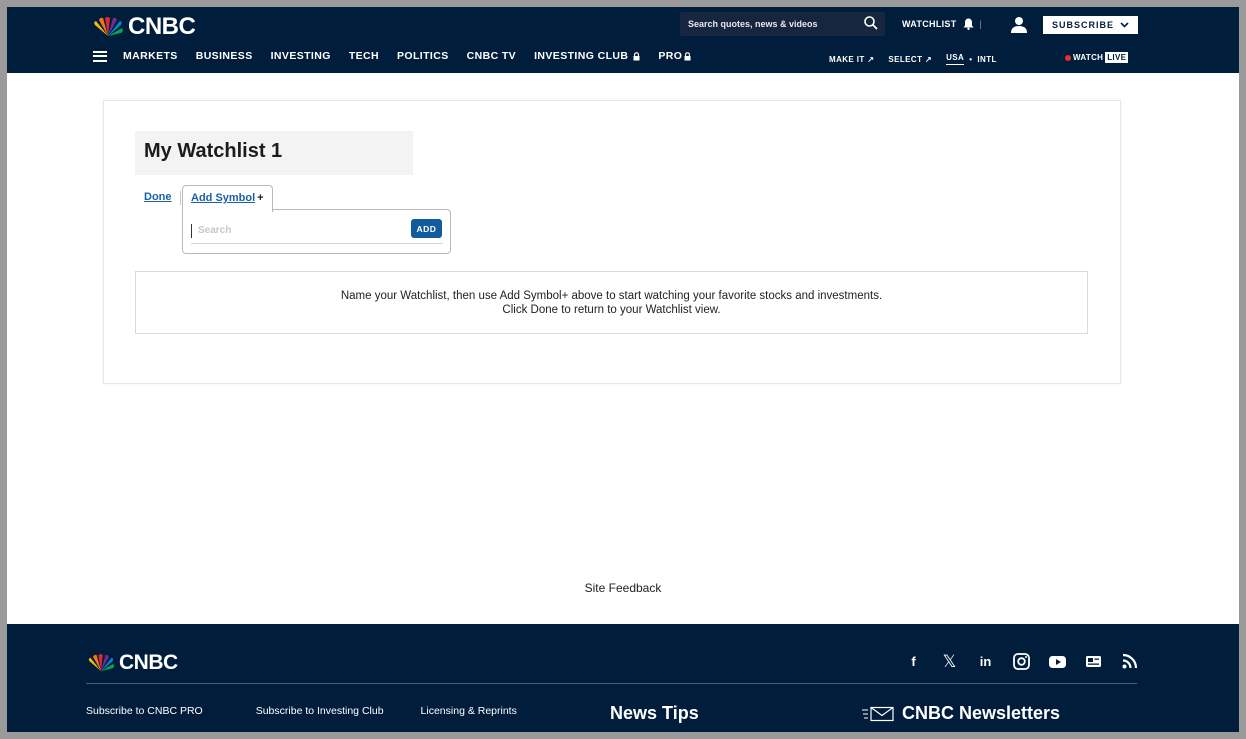 The image size is (1246, 739). Describe the element at coordinates (144, 711) in the screenshot. I see `footer-link-cnbc-pro: Subscribe to CNBC PRO` at that location.